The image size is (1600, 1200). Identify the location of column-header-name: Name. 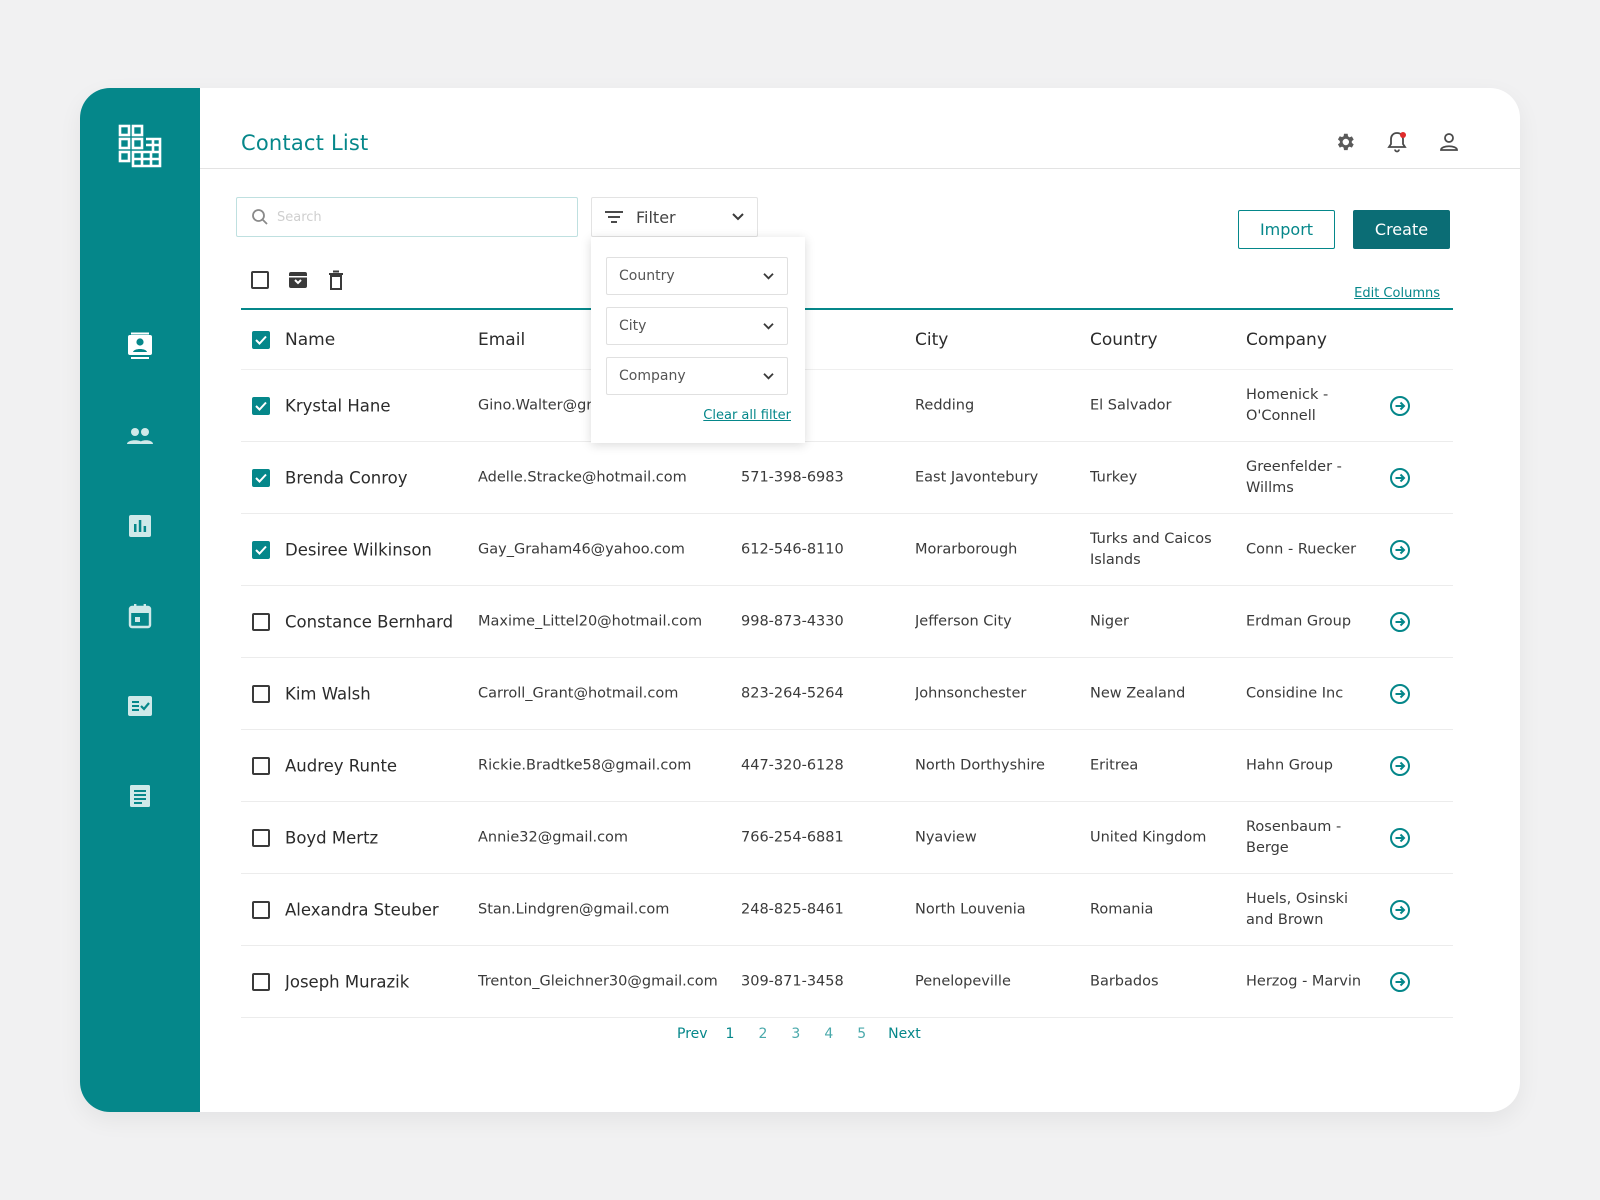
(380, 340).